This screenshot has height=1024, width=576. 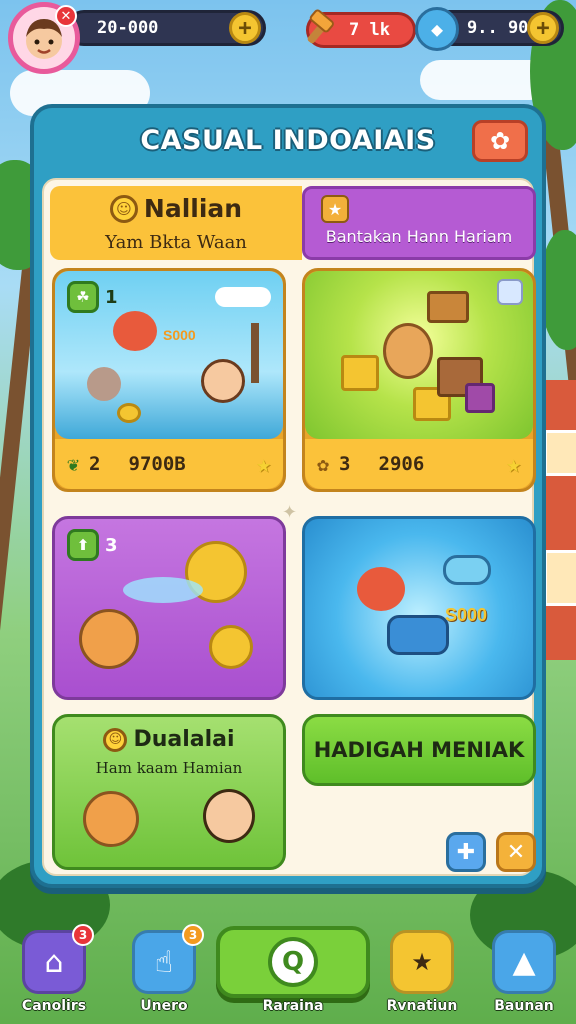 What do you see at coordinates (422, 1006) in the screenshot?
I see `nav-label: Rvnatiun` at bounding box center [422, 1006].